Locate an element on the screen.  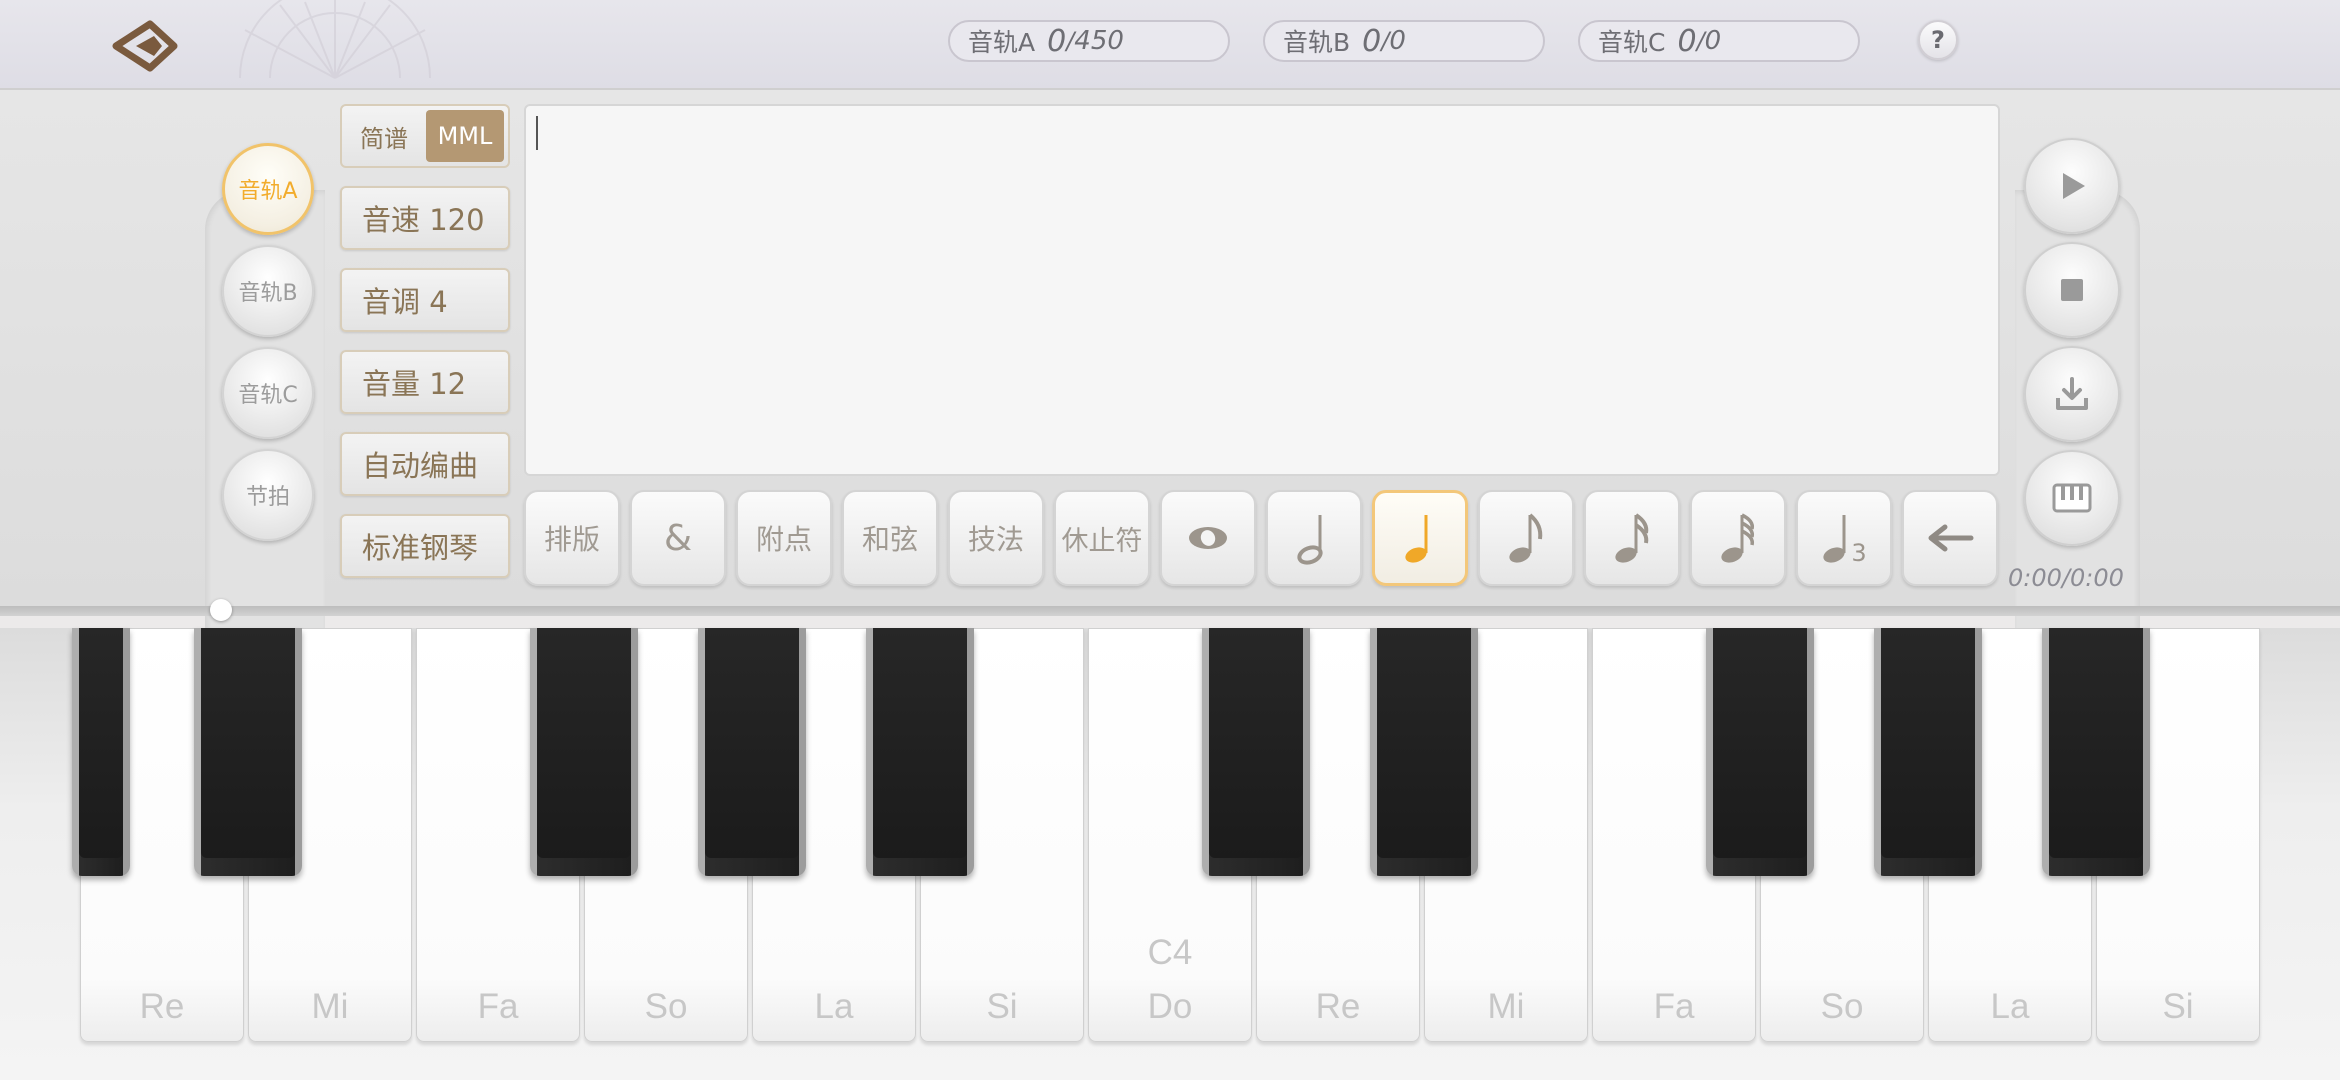
back-arrow-icon is located at coordinates (1951, 538).